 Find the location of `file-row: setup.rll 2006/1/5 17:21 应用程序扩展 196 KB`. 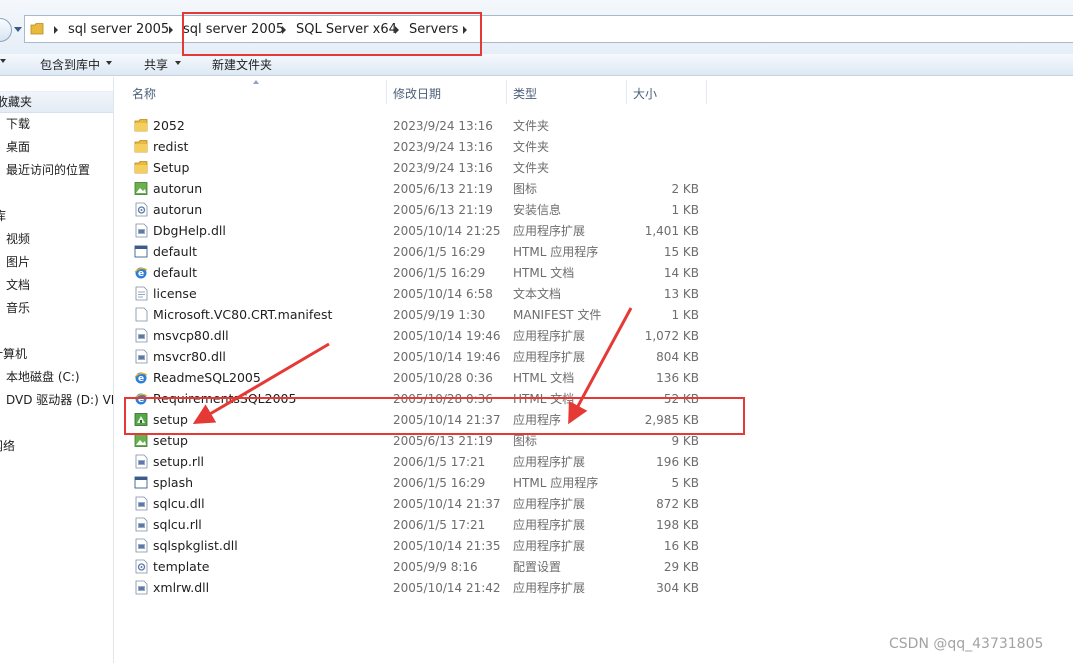

file-row: setup.rll 2006/1/5 17:21 应用程序扩展 196 KB is located at coordinates (420, 461).